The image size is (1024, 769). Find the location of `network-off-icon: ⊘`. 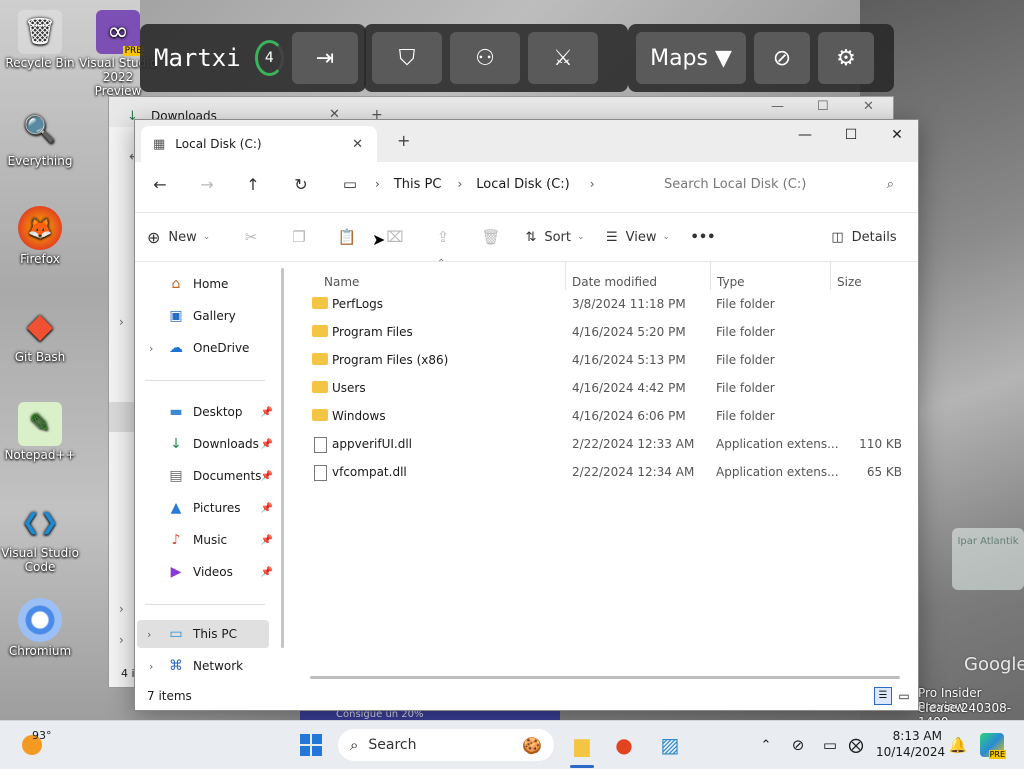

network-off-icon: ⊘ is located at coordinates (798, 745).